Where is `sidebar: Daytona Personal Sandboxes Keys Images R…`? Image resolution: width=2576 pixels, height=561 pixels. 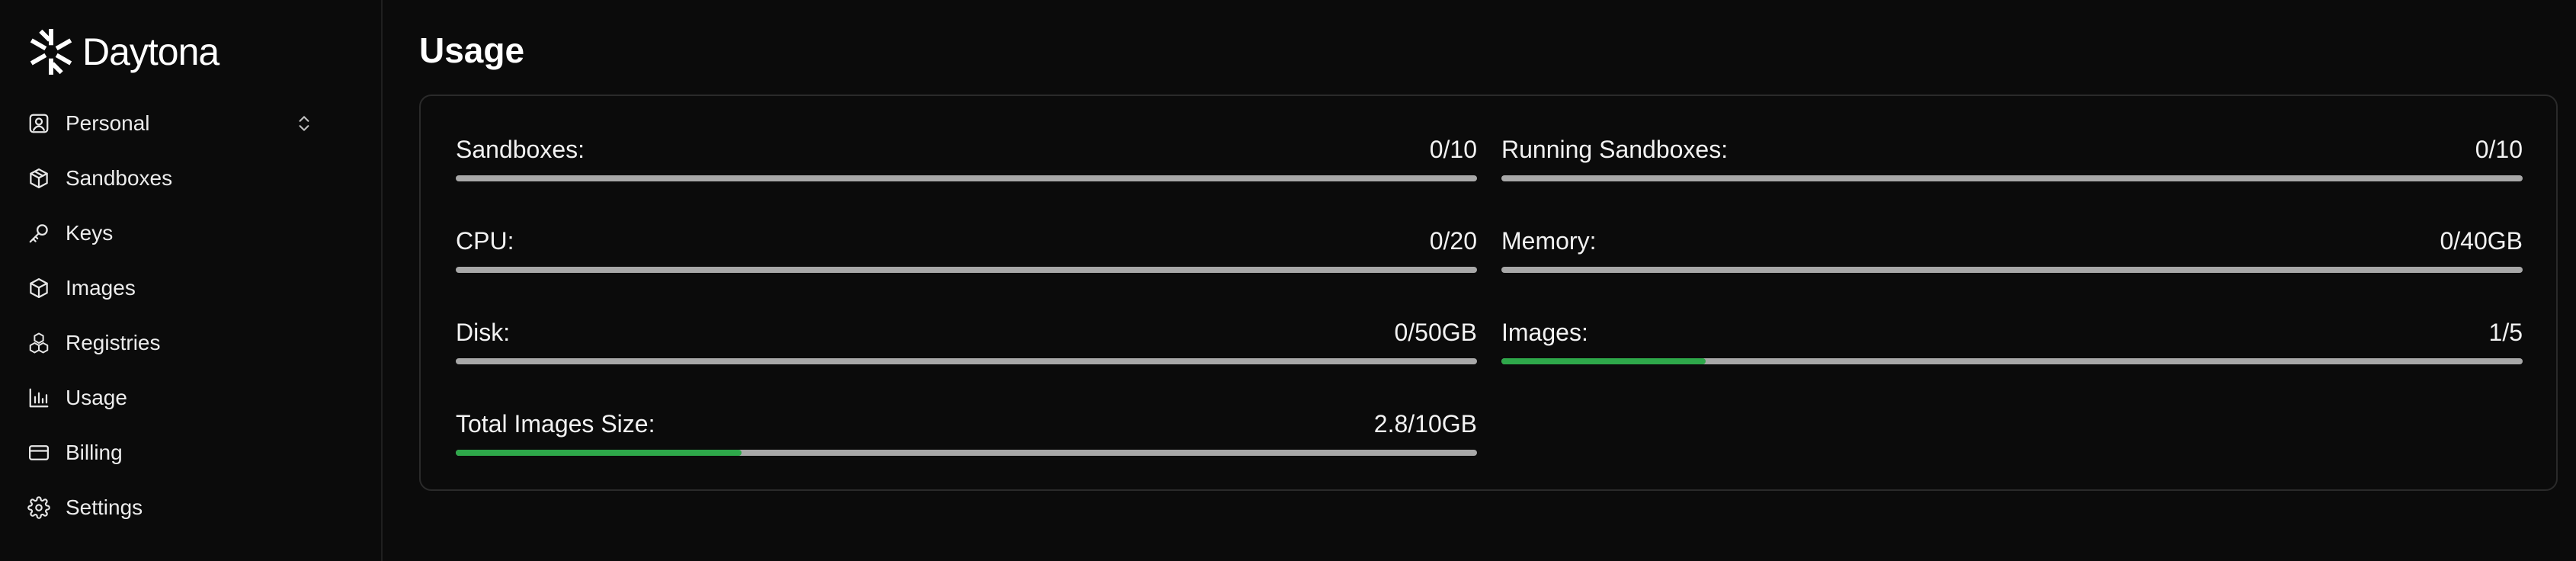 sidebar: Daytona Personal Sandboxes Keys Images R… is located at coordinates (191, 280).